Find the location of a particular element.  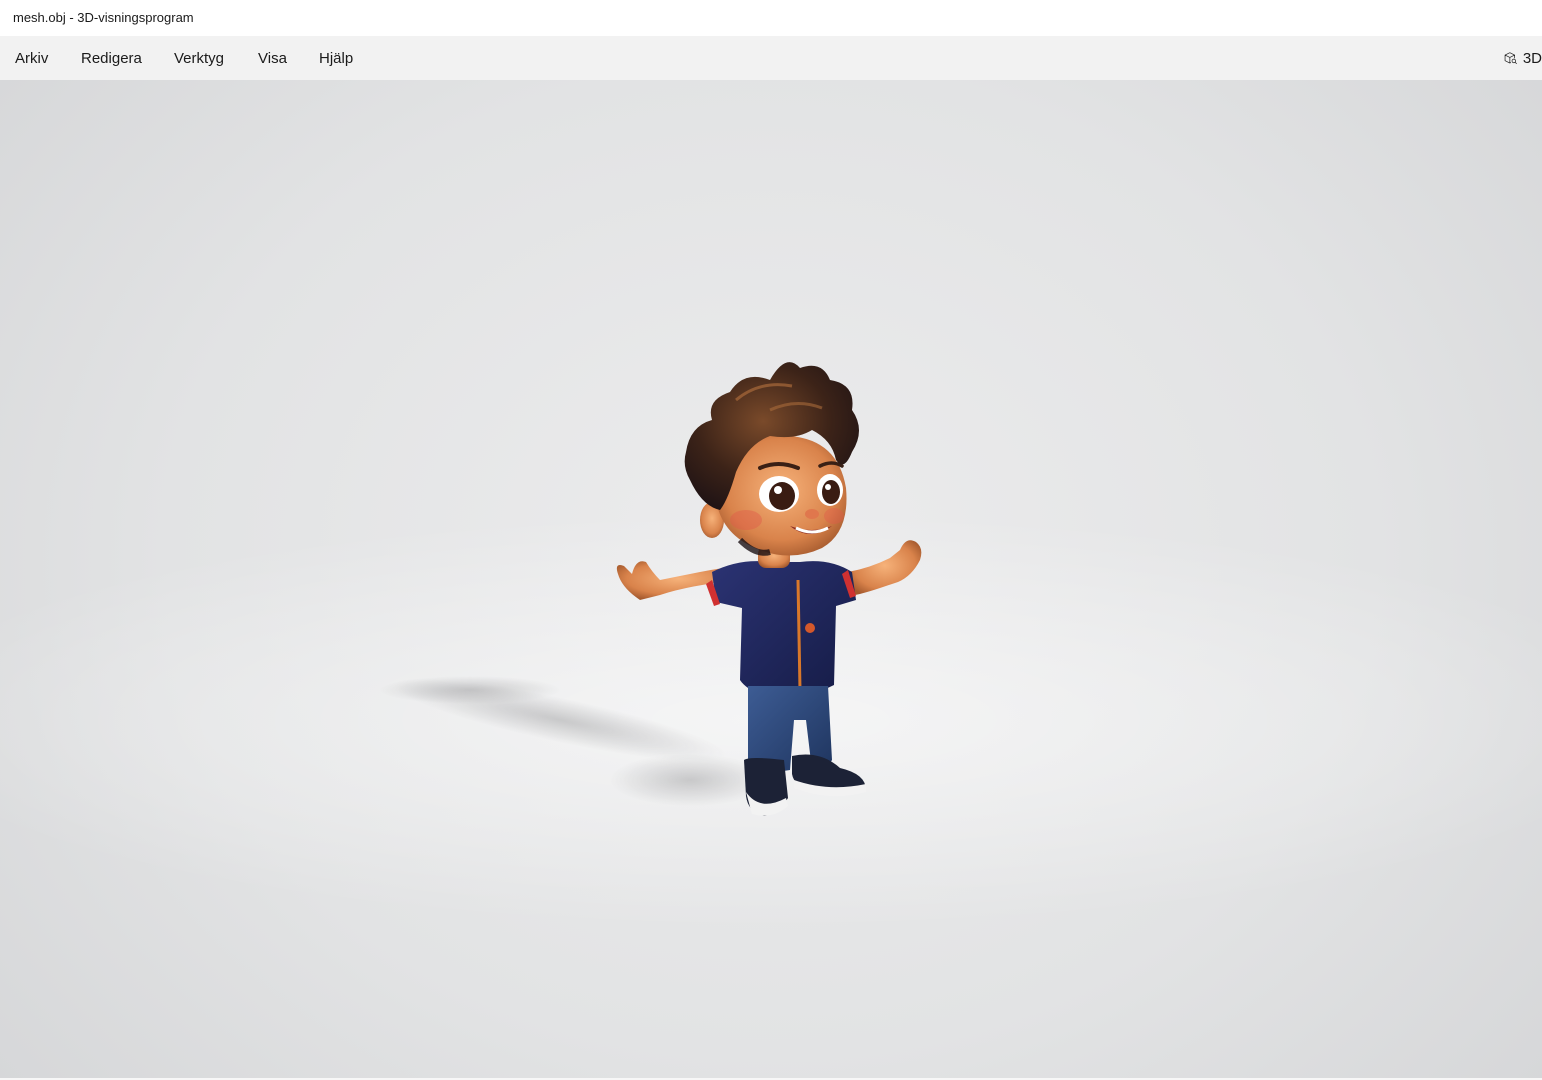

menu-verktyg: Verktyg is located at coordinates (199, 58).